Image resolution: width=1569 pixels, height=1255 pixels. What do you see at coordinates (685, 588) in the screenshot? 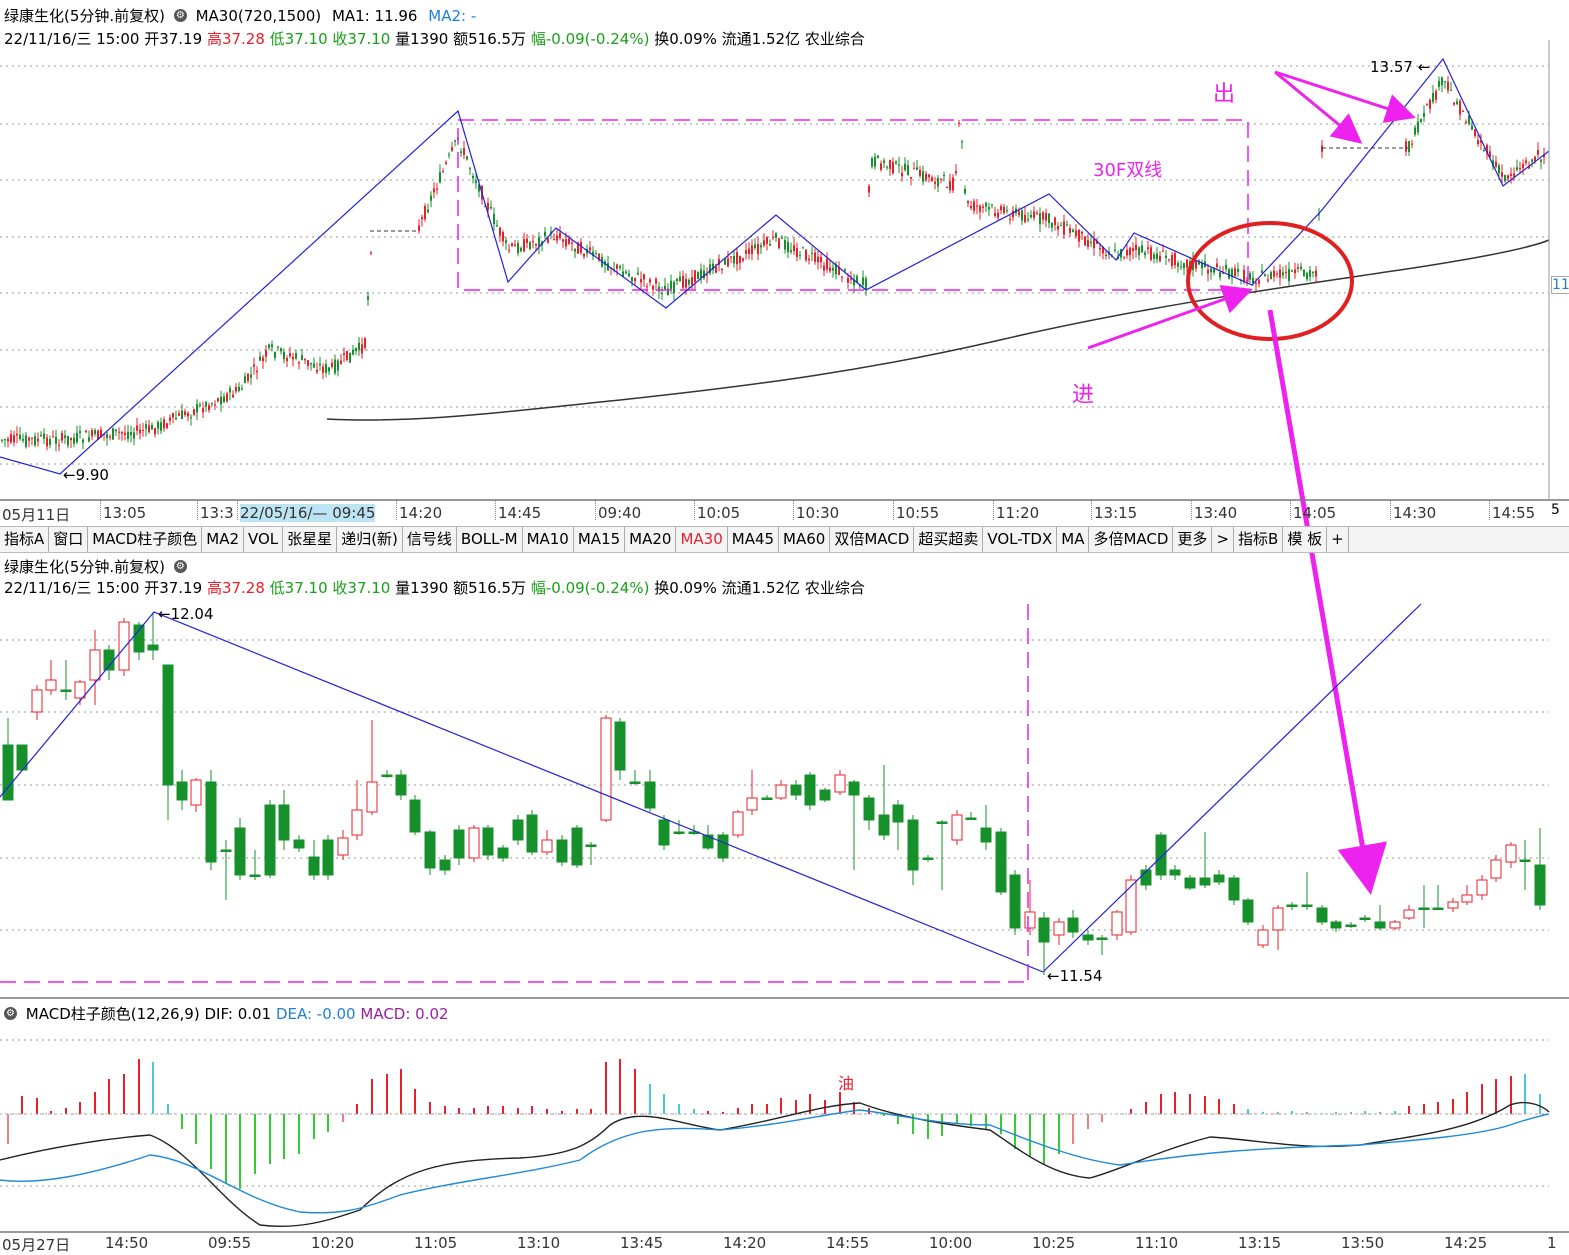
I see `quote-turnover-2: 换0.09%` at bounding box center [685, 588].